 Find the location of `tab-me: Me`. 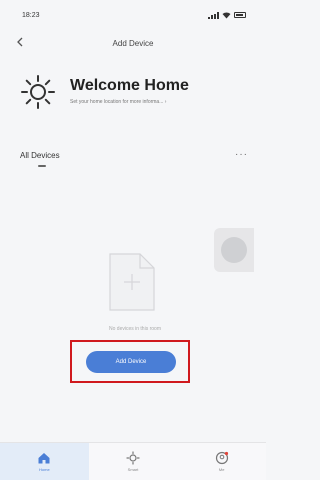

tab-me: Me is located at coordinates (221, 461).